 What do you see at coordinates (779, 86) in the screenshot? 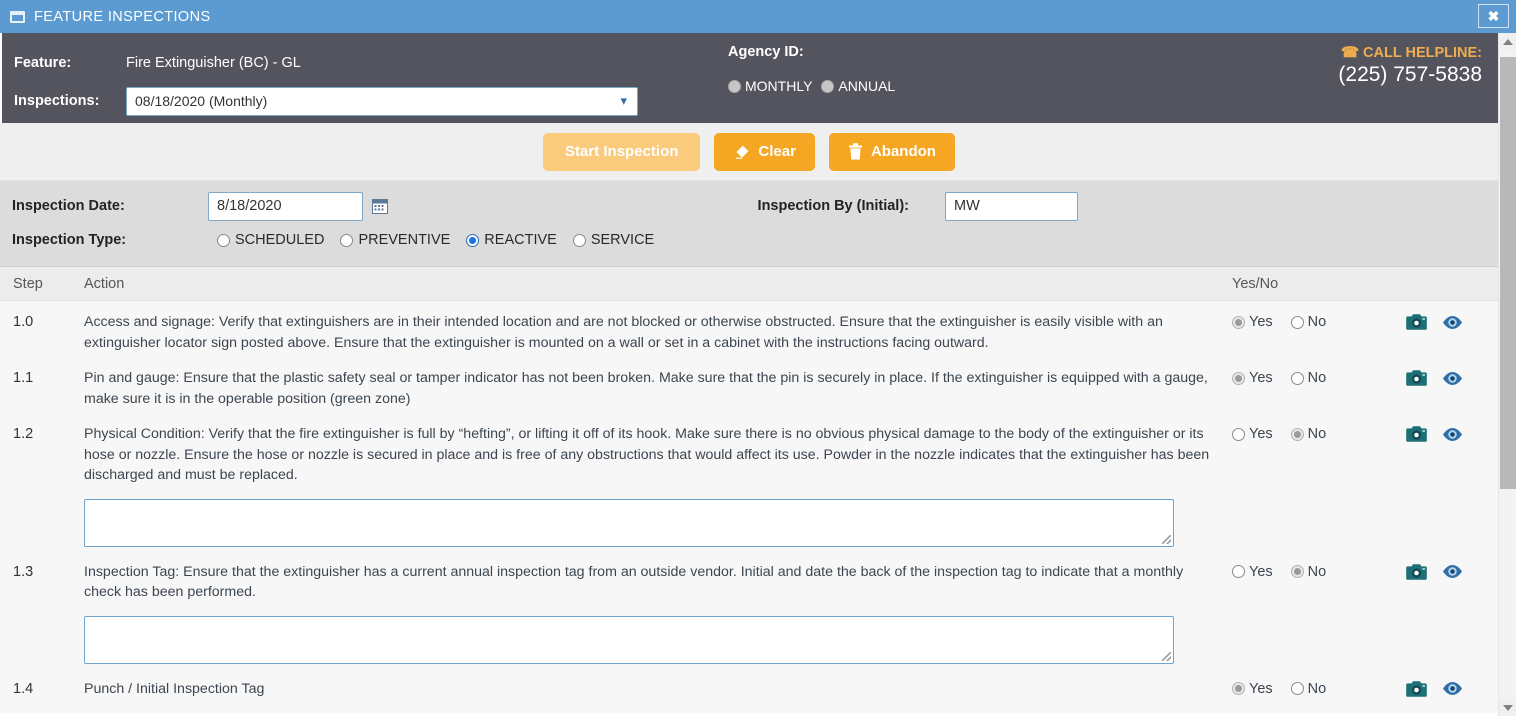
I see `agency-option-monthly-label: MONTHLY` at bounding box center [779, 86].